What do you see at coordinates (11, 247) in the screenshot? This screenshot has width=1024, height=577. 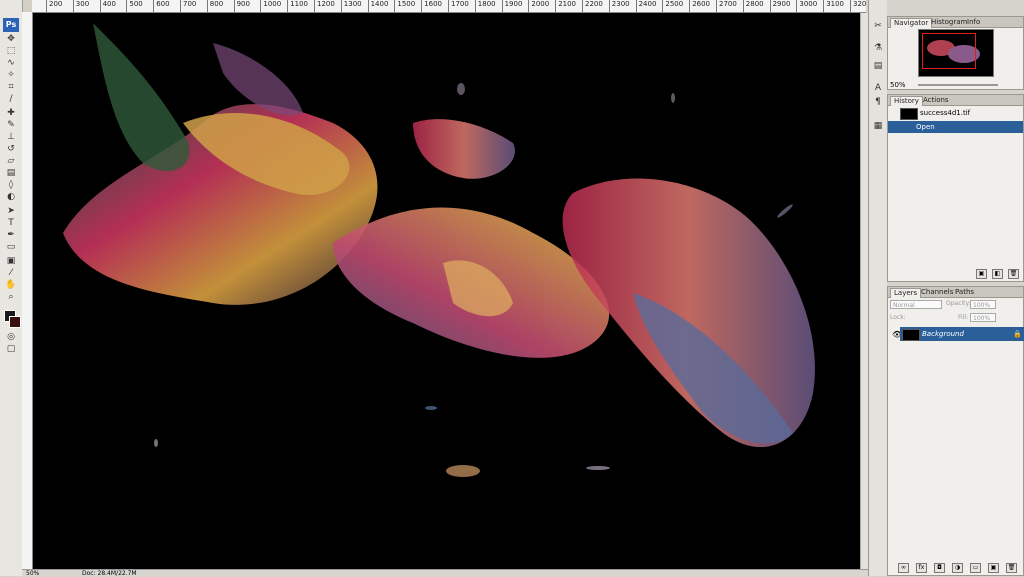 I see `shape-icon: ▭` at bounding box center [11, 247].